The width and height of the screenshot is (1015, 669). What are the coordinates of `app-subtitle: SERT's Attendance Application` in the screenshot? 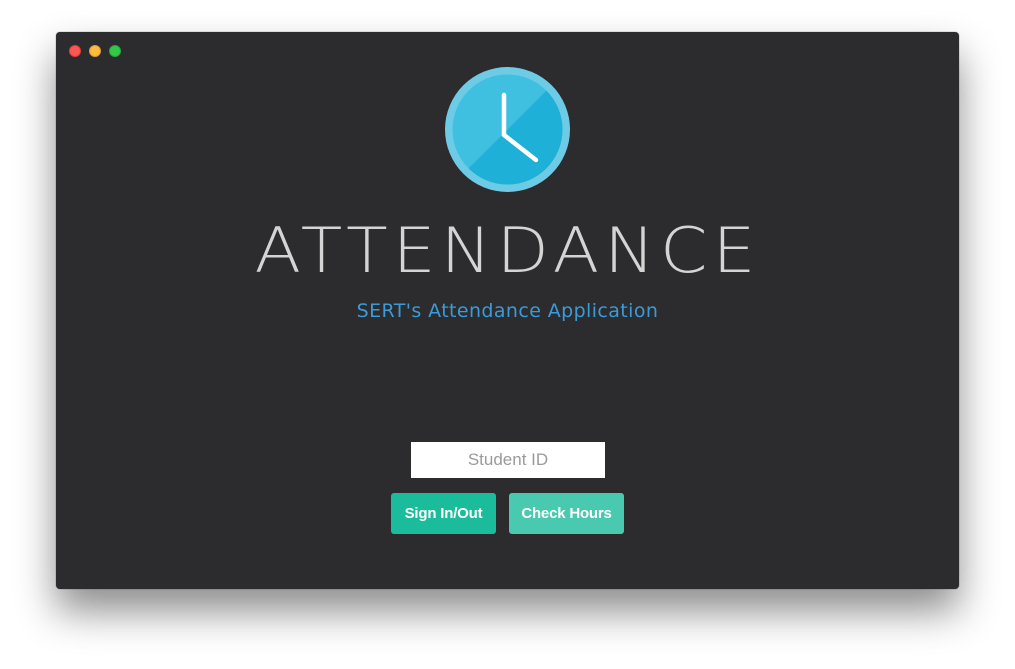 It's located at (507, 311).